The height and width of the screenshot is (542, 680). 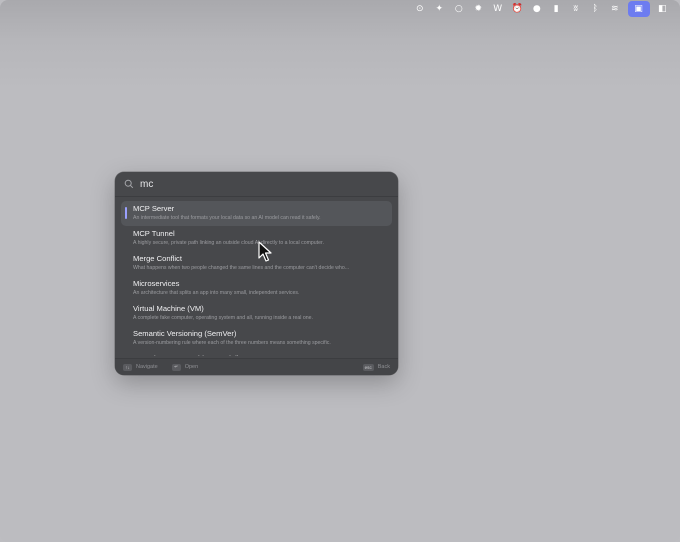 I want to click on back-key: esc, so click(x=368, y=367).